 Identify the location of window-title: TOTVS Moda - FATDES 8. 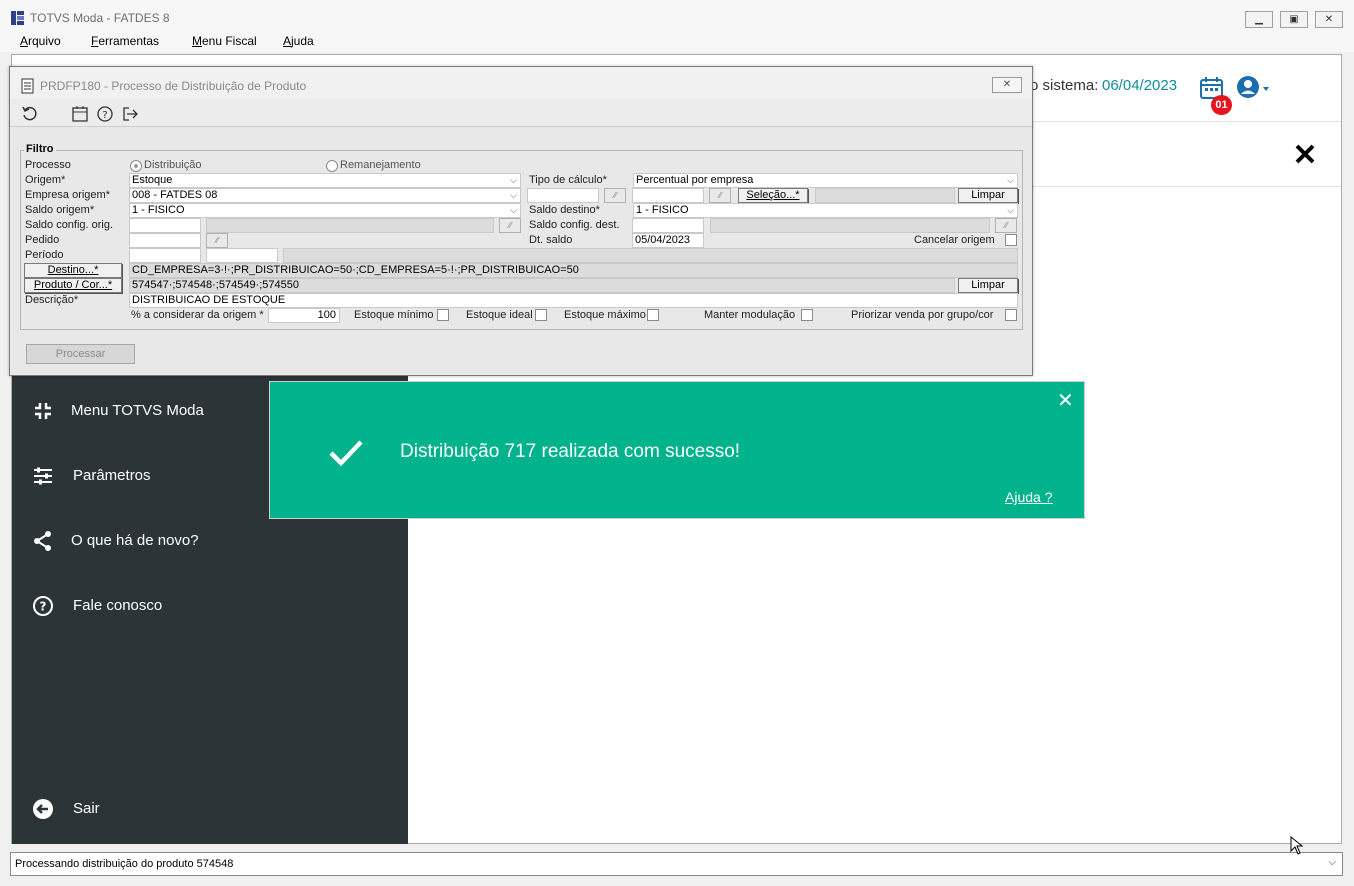
(100, 18).